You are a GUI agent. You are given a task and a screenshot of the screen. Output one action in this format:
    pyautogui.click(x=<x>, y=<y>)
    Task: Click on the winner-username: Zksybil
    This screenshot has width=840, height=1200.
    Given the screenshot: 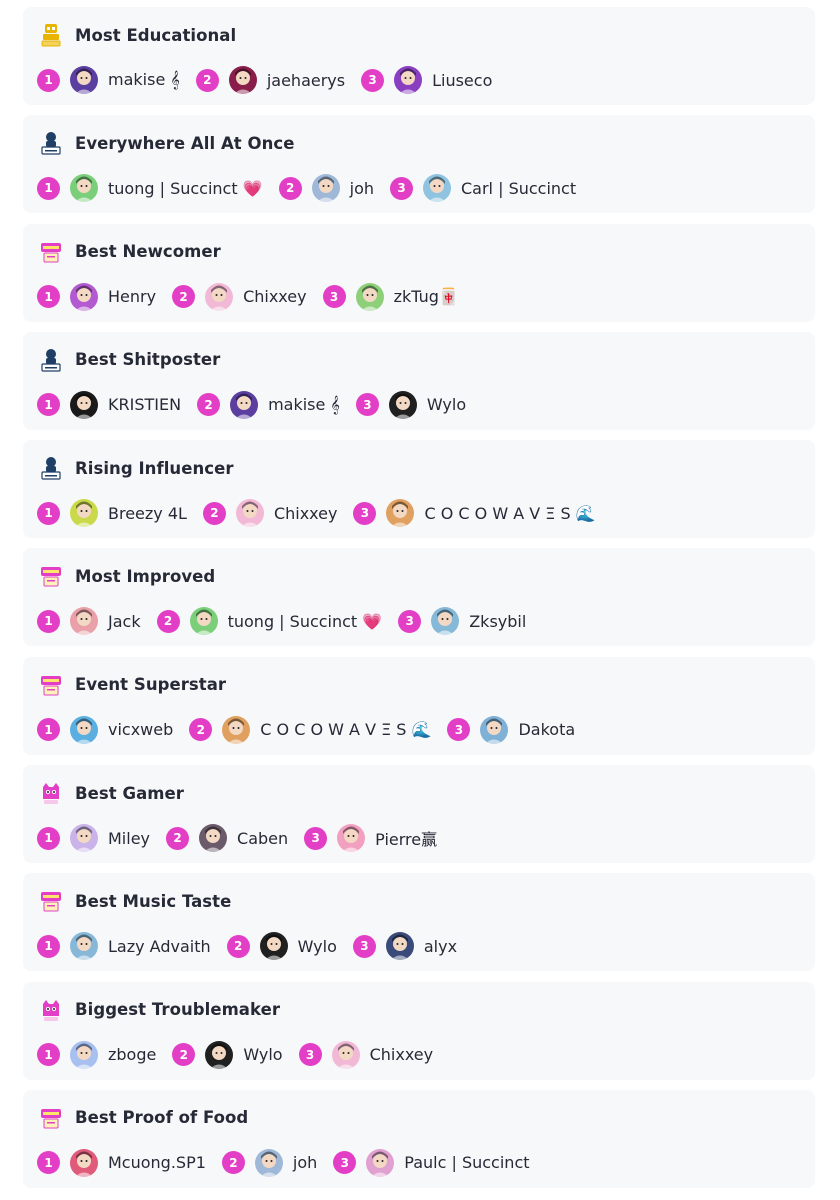 What is the action you would take?
    pyautogui.click(x=497, y=621)
    